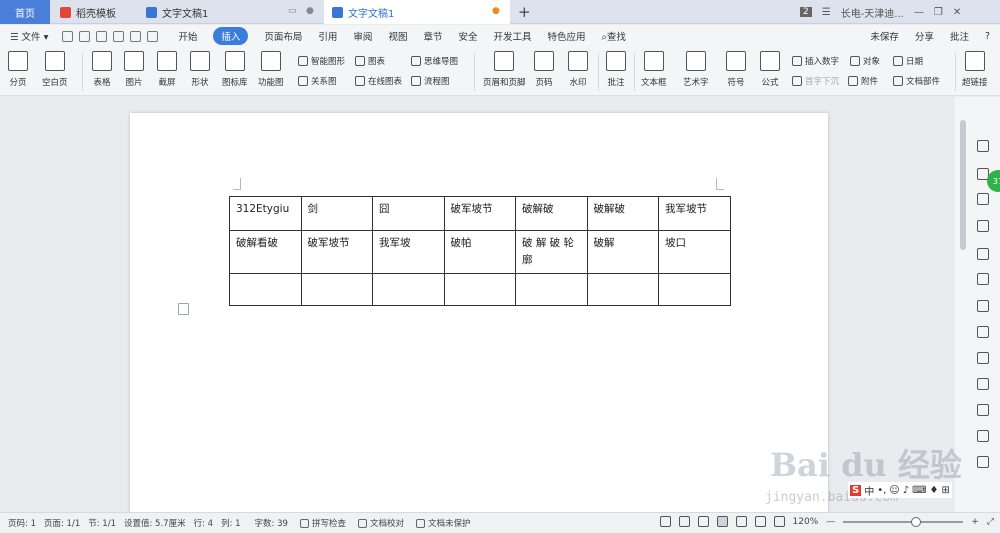  What do you see at coordinates (432, 36) in the screenshot?
I see `menu-item-chapter: 章节` at bounding box center [432, 36].